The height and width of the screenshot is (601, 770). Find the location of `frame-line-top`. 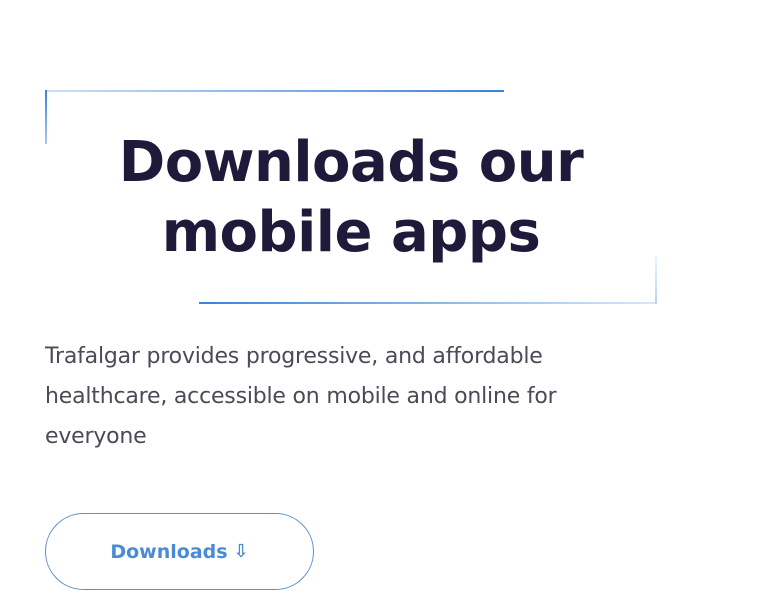

frame-line-top is located at coordinates (274, 91).